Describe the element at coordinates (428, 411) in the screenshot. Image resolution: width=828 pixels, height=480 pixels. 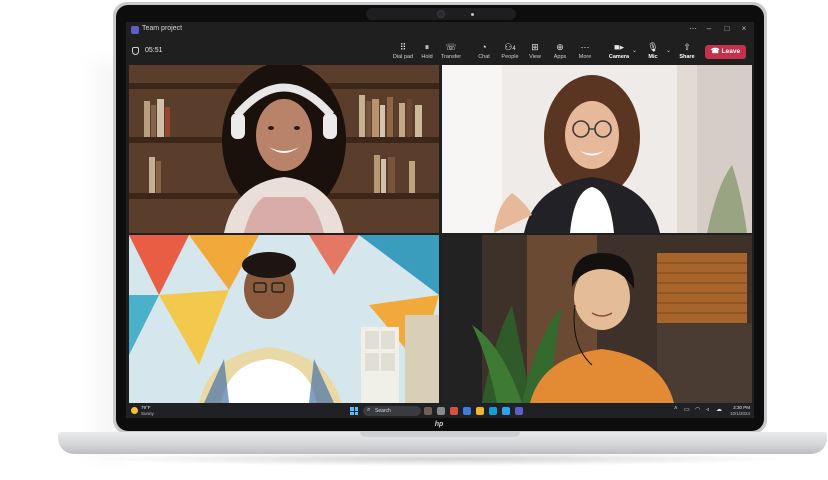
I see `task-view-icon` at that location.